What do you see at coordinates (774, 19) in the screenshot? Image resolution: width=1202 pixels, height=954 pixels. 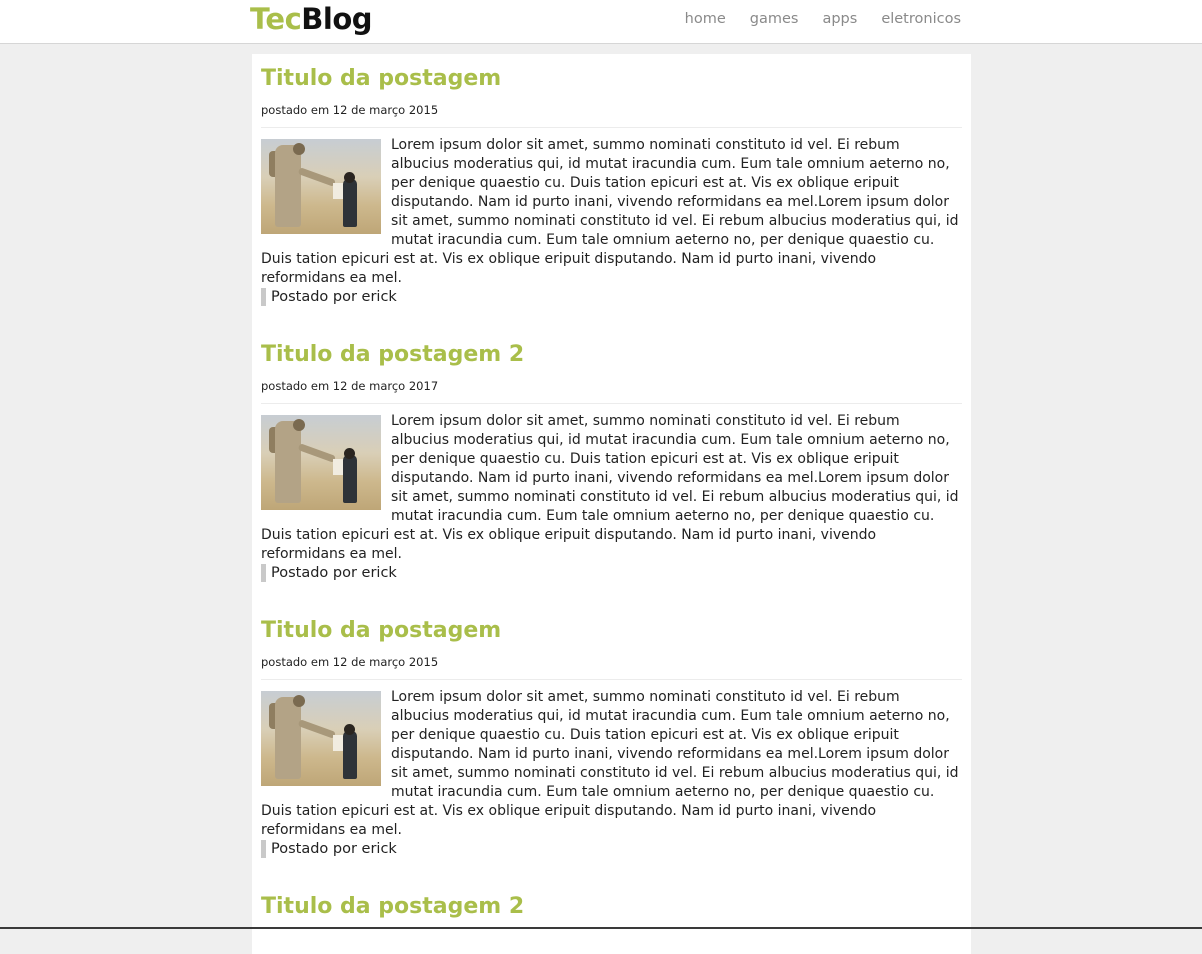 I see `nav-link-games: games` at bounding box center [774, 19].